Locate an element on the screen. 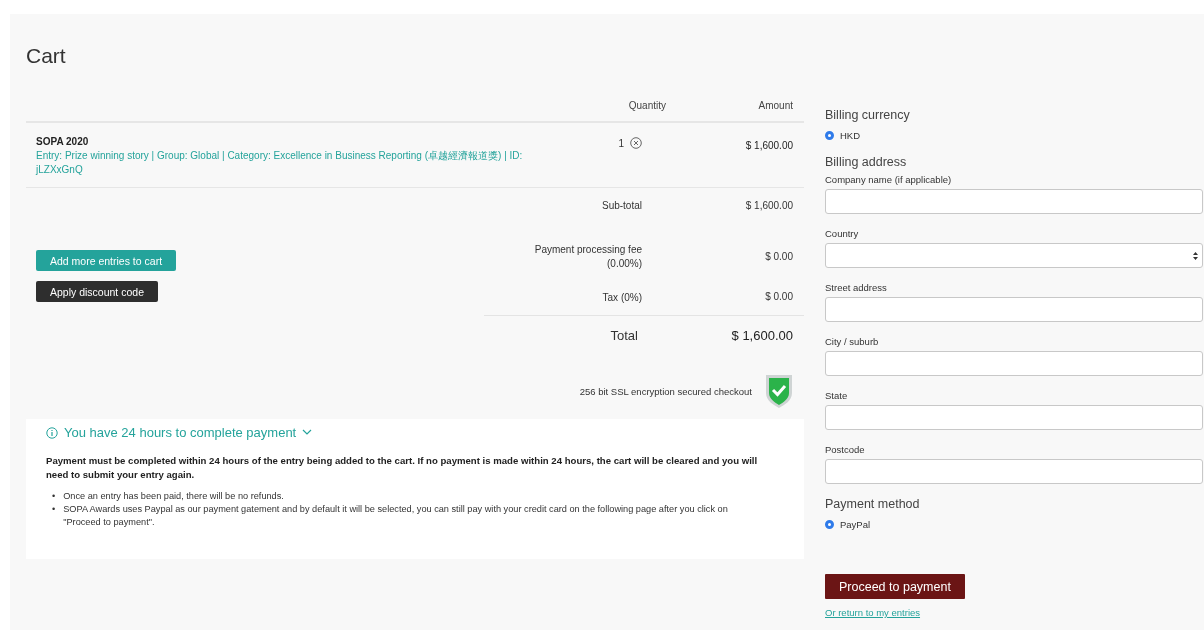 The height and width of the screenshot is (630, 1204). radio-label: HKD is located at coordinates (850, 135).